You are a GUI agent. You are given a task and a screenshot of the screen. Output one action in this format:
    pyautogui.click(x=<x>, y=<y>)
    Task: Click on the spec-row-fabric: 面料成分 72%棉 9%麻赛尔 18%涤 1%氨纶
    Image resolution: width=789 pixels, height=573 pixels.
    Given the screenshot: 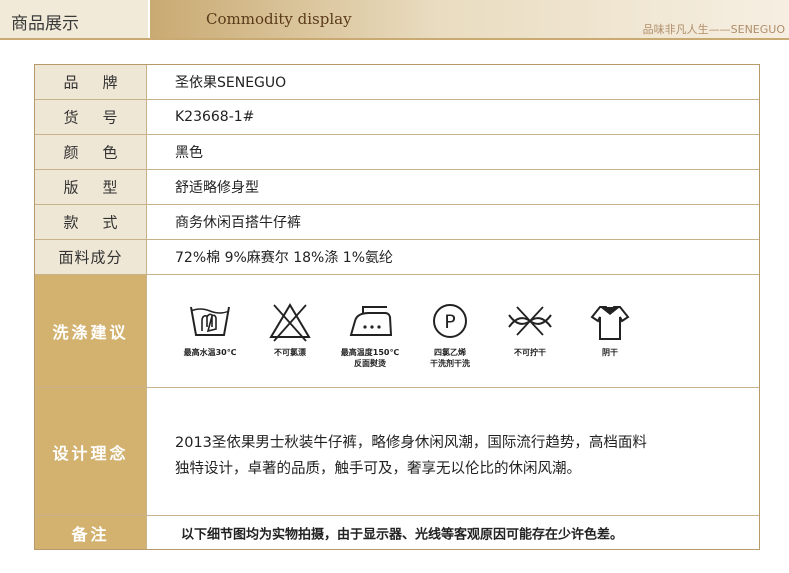 What is the action you would take?
    pyautogui.click(x=397, y=257)
    